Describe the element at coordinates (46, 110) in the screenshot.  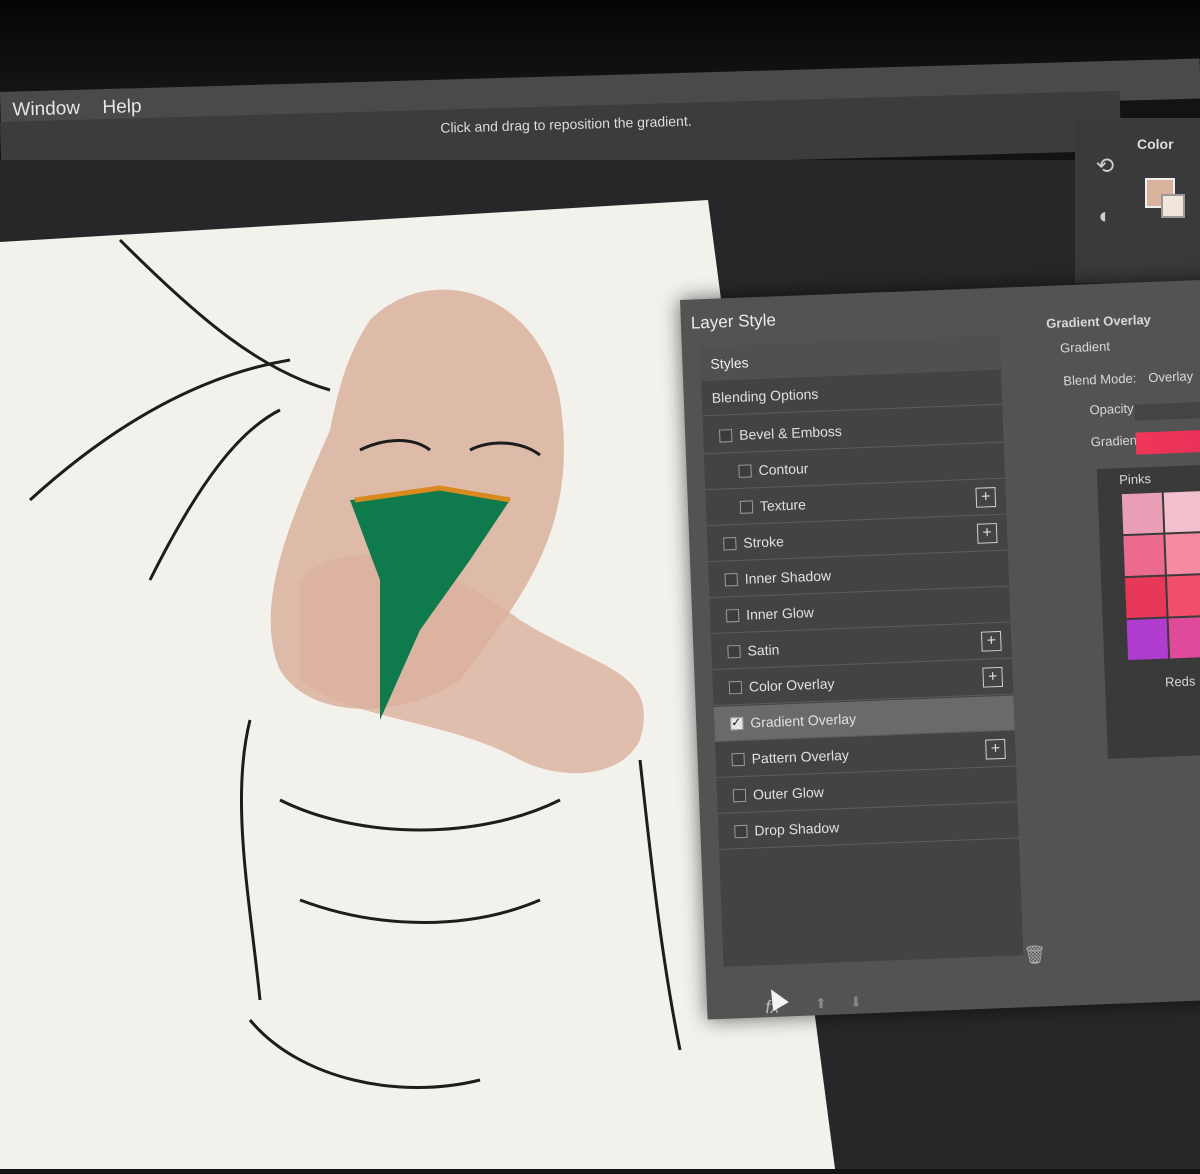
I see `menu-window: Window` at that location.